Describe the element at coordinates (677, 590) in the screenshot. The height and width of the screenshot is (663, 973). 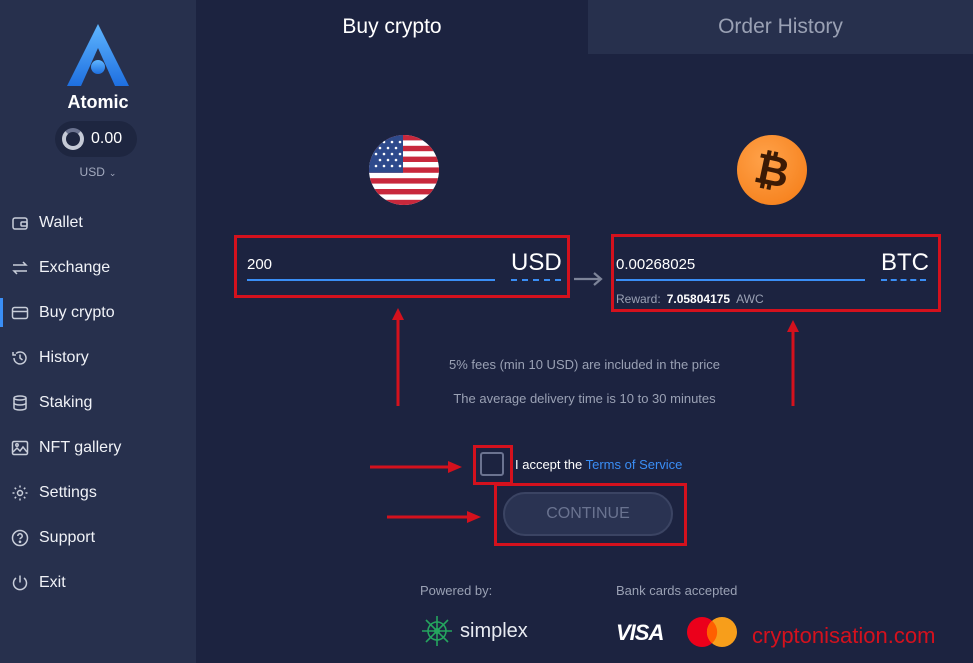
I see `bank-cards-label: Bank cards accepted` at that location.